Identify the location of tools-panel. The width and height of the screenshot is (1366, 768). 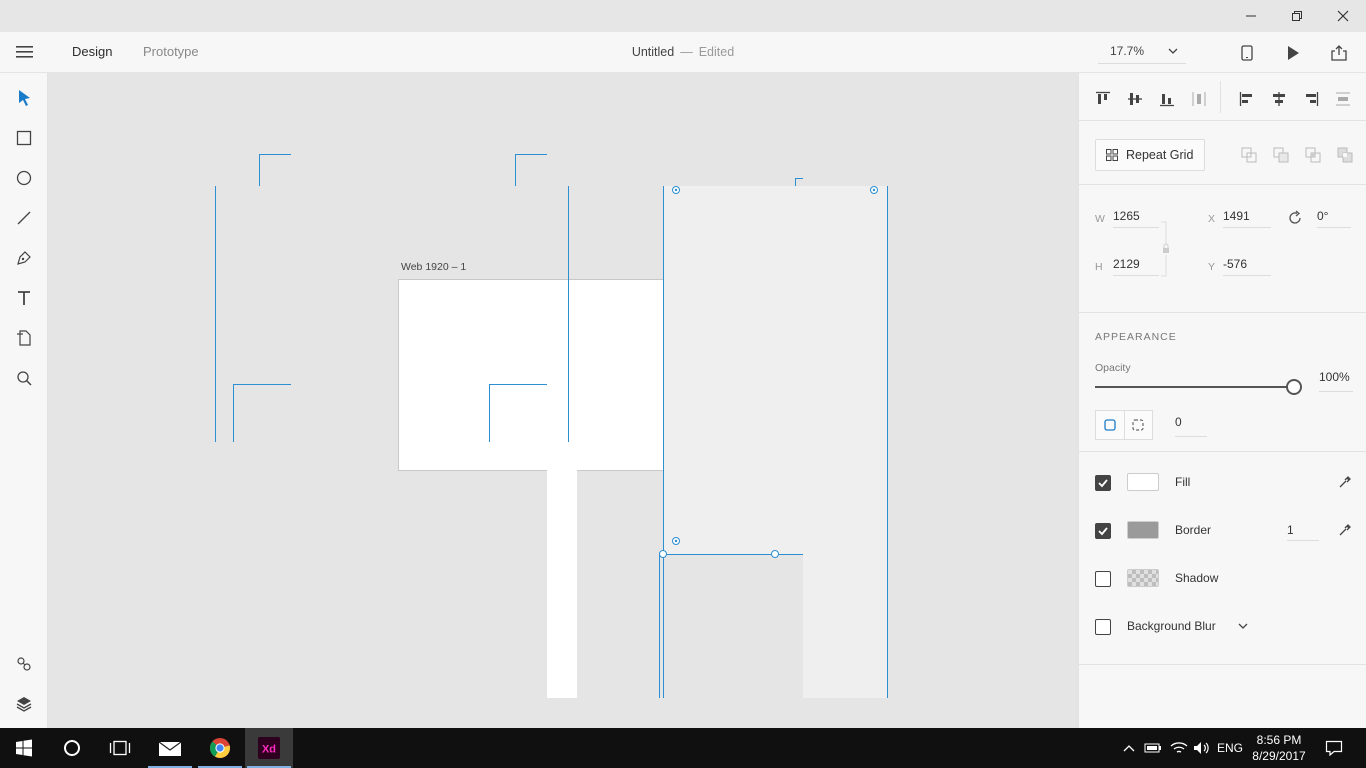
(24, 400).